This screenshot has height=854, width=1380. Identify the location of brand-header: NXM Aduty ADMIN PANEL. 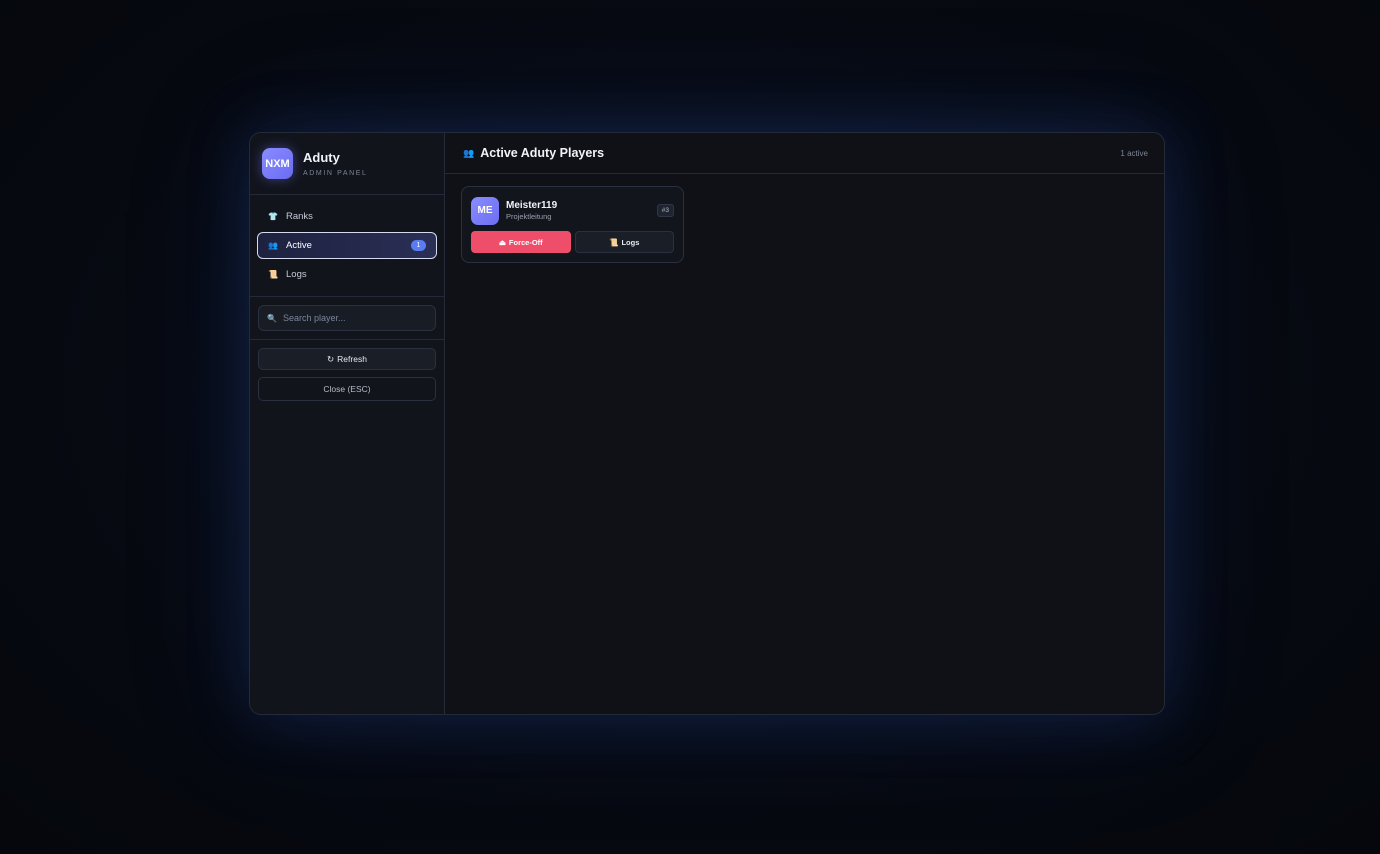
(347, 164).